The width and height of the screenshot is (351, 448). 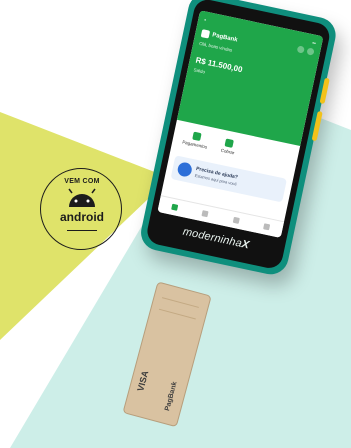 What do you see at coordinates (300, 49) in the screenshot?
I see `notification-icon` at bounding box center [300, 49].